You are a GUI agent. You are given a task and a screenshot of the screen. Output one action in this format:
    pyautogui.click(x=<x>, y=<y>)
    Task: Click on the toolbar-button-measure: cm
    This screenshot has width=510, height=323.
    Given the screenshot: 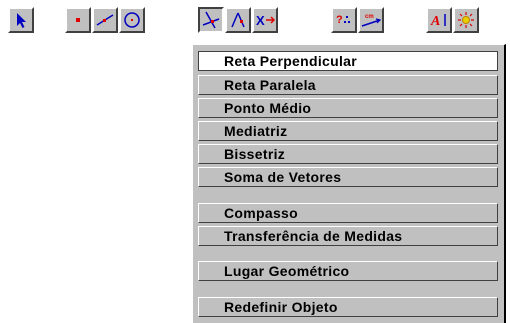 What is the action you would take?
    pyautogui.click(x=371, y=20)
    